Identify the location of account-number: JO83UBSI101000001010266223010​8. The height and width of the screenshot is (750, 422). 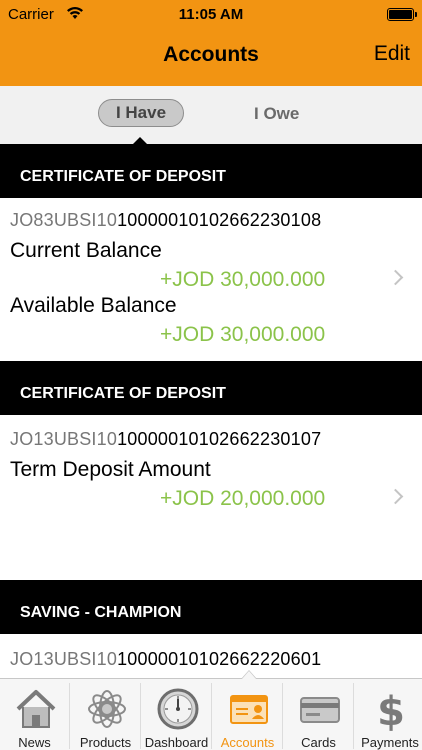
(165, 220).